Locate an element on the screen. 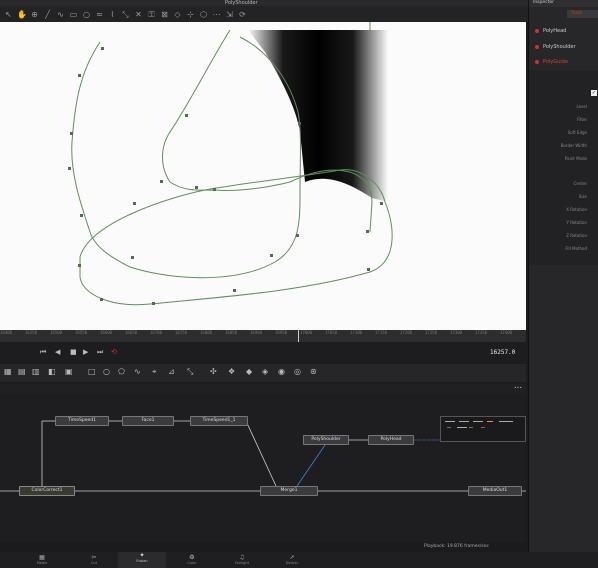  background-tool-icon: ▦ is located at coordinates (8, 371).